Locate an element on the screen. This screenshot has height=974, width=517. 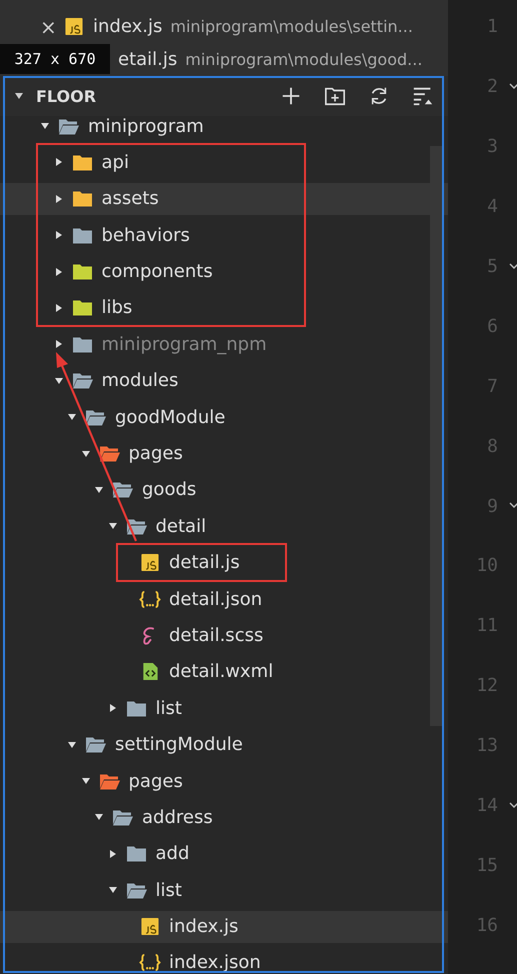
add-icon is located at coordinates (291, 96).